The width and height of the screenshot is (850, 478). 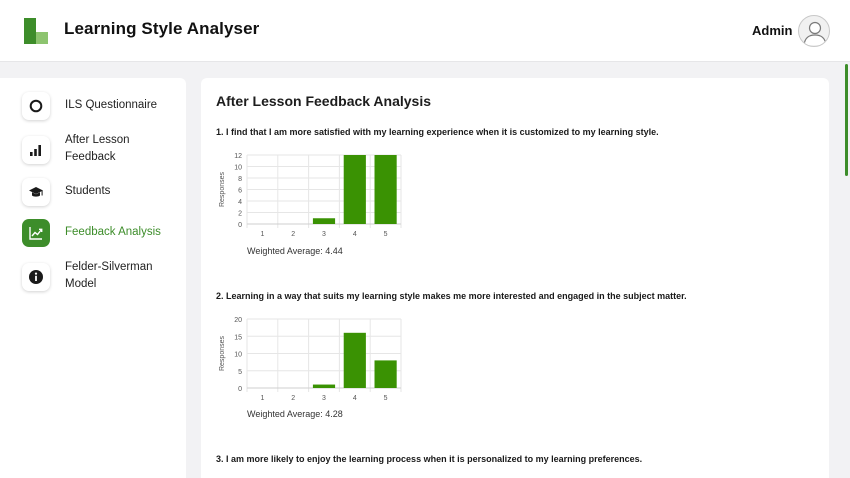 I want to click on scrollbar-thumb, so click(x=846, y=120).